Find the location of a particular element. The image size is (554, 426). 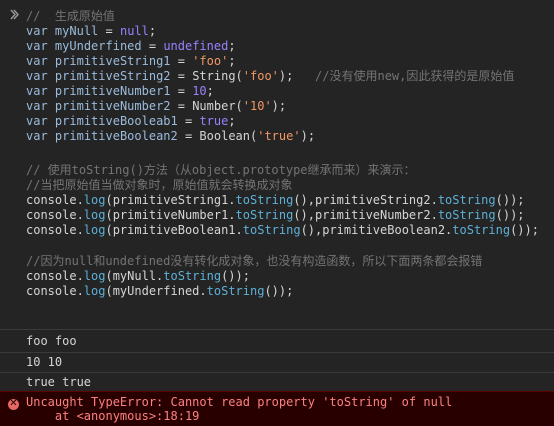

code-comment: // 生成原始值 is located at coordinates (70, 16).